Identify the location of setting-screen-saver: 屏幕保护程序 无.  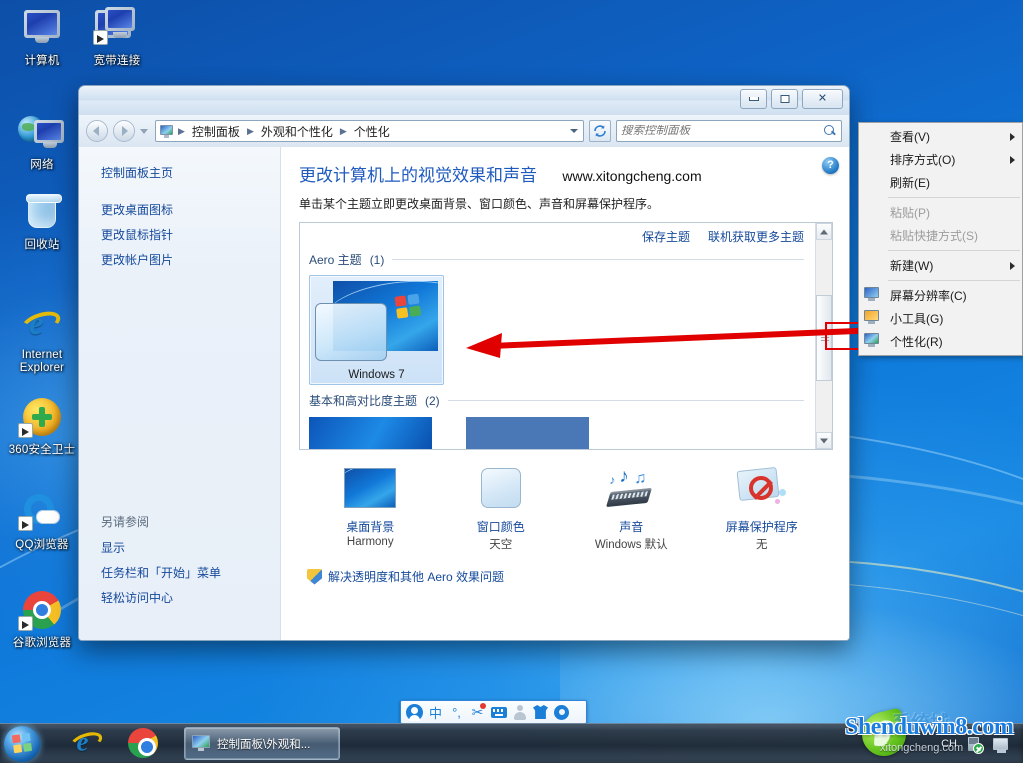
(762, 509).